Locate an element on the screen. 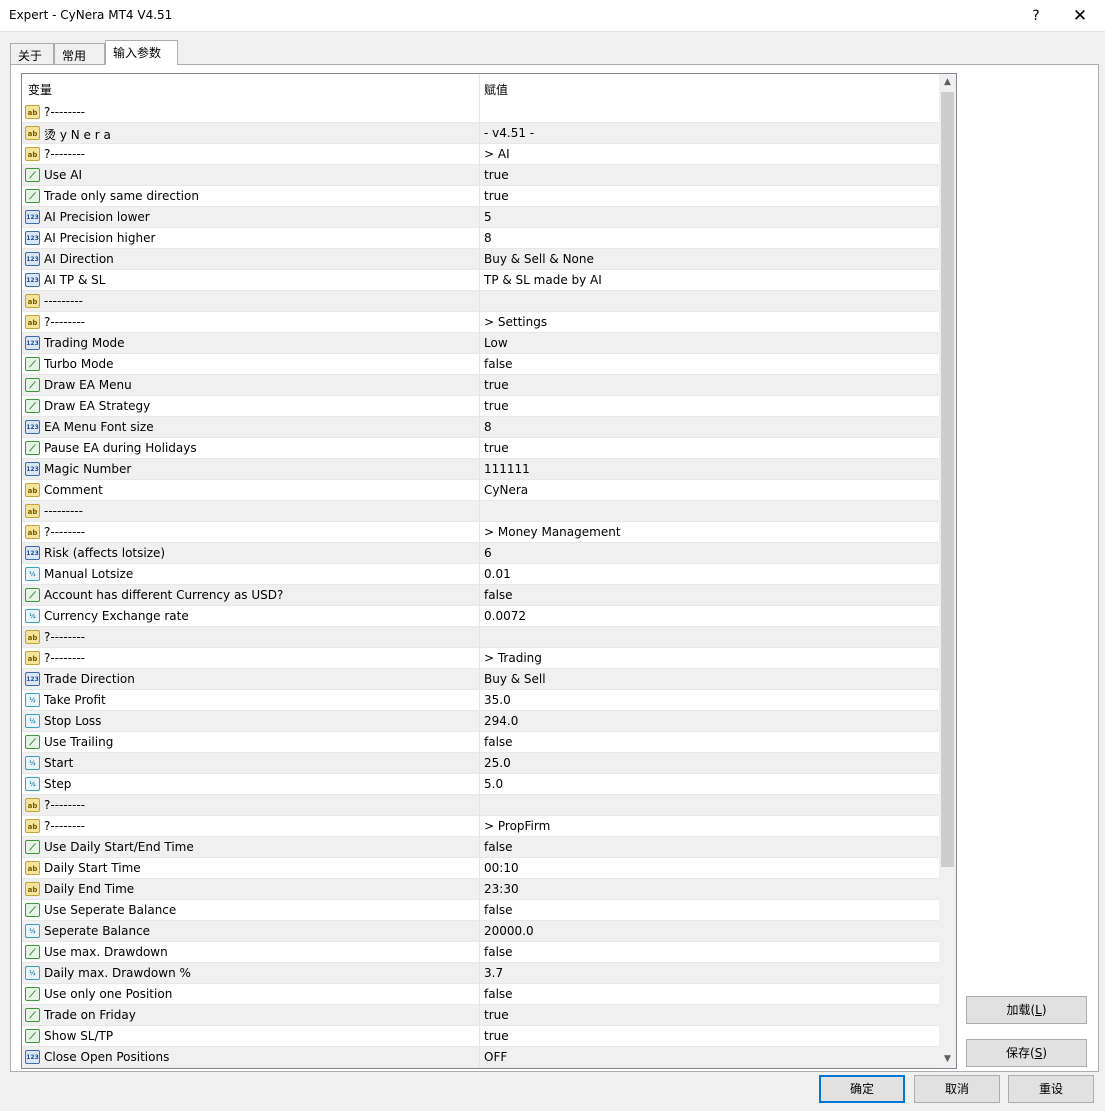  table-row: ab ?-------- is located at coordinates (480, 637).